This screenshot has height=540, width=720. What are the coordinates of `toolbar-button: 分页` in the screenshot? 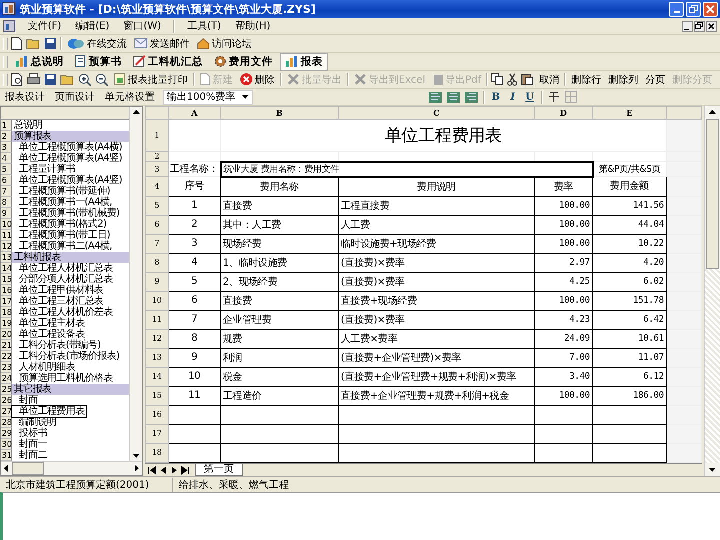 It's located at (655, 80).